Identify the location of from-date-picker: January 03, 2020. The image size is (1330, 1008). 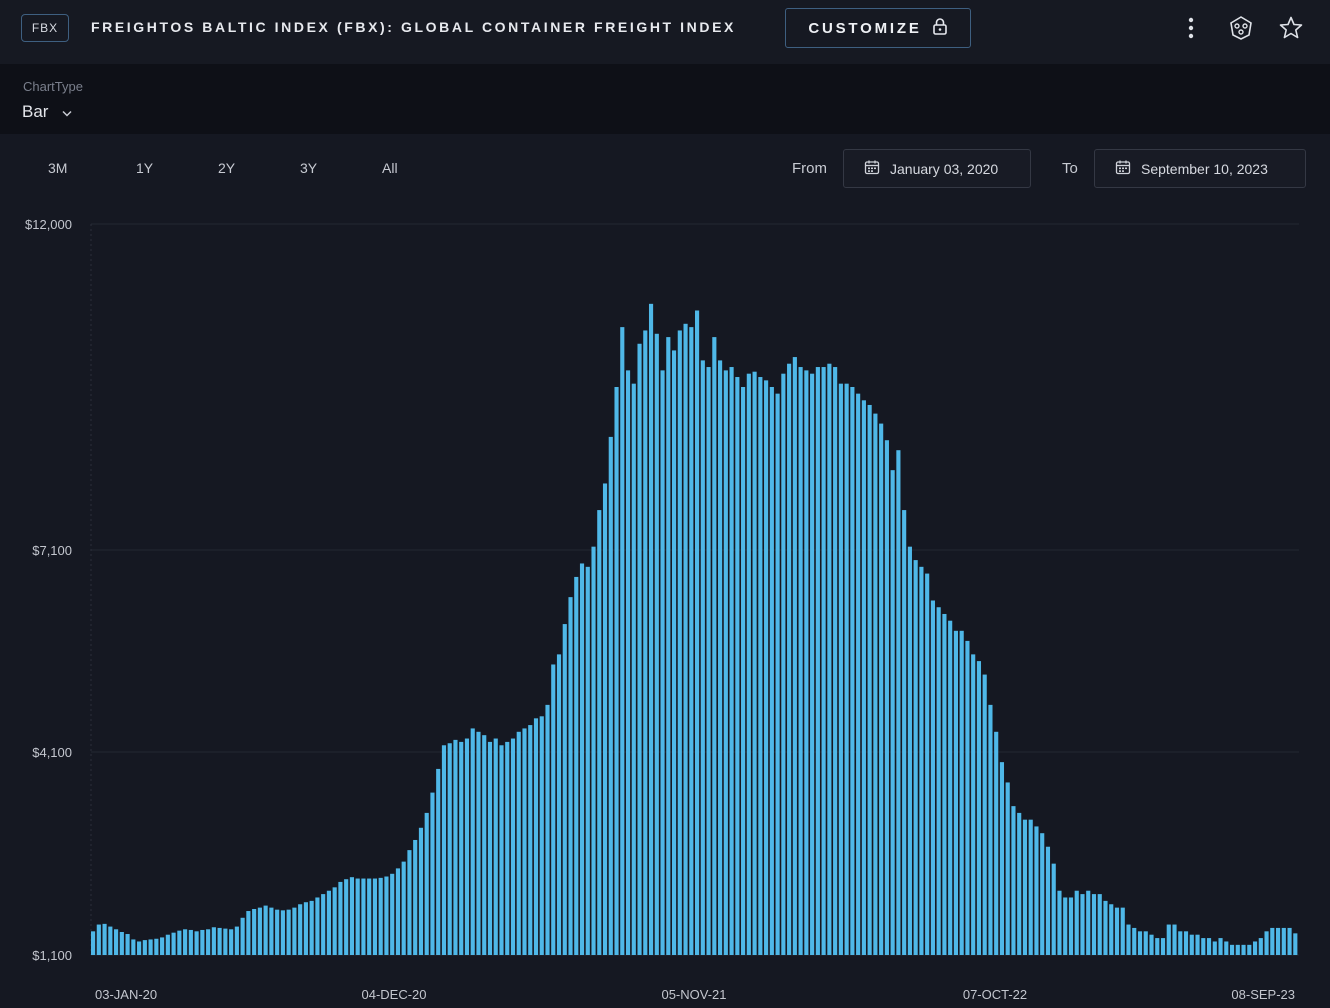
(937, 168).